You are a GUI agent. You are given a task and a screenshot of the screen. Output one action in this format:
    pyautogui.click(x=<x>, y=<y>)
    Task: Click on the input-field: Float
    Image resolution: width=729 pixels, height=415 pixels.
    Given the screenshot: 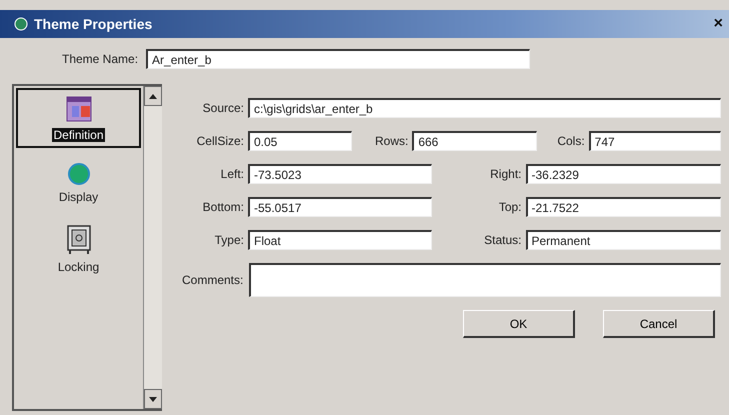 What is the action you would take?
    pyautogui.click(x=340, y=240)
    